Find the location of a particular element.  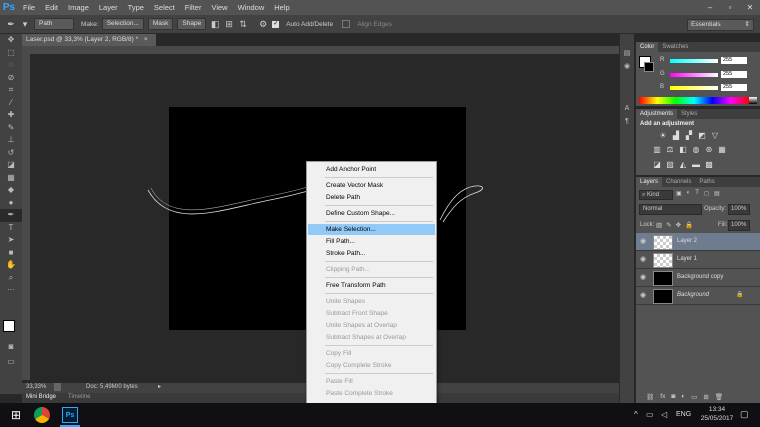

red-value: 255 is located at coordinates (734, 60).